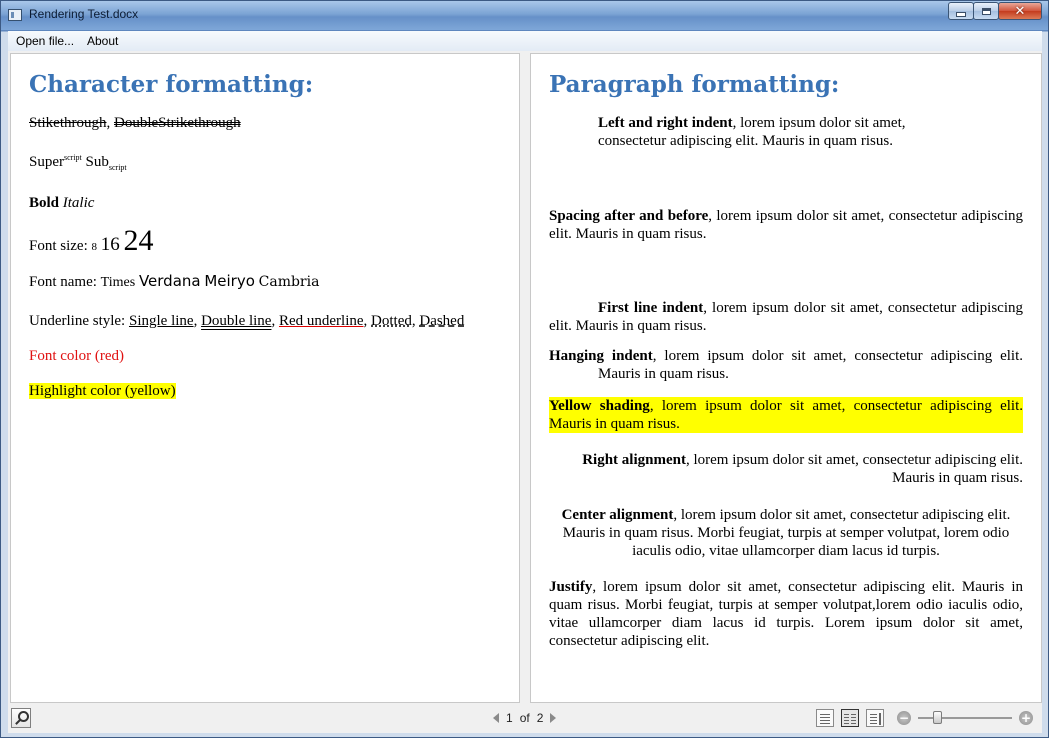 The width and height of the screenshot is (1049, 738). What do you see at coordinates (634, 460) in the screenshot?
I see `right-align-bold: Right alignment` at bounding box center [634, 460].